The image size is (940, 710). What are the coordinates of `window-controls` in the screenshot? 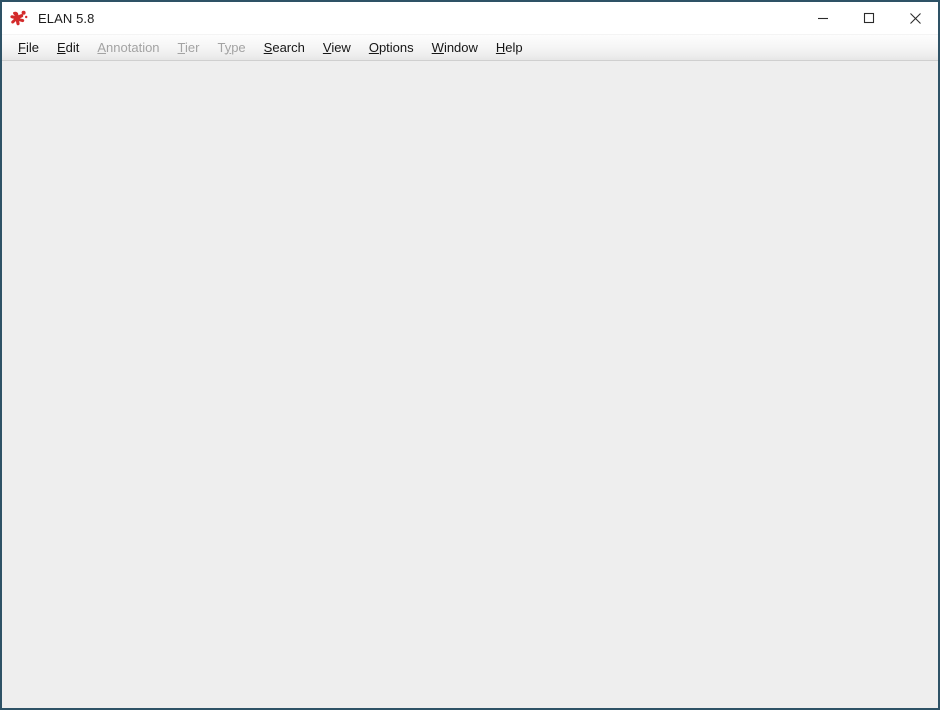 It's located at (869, 18).